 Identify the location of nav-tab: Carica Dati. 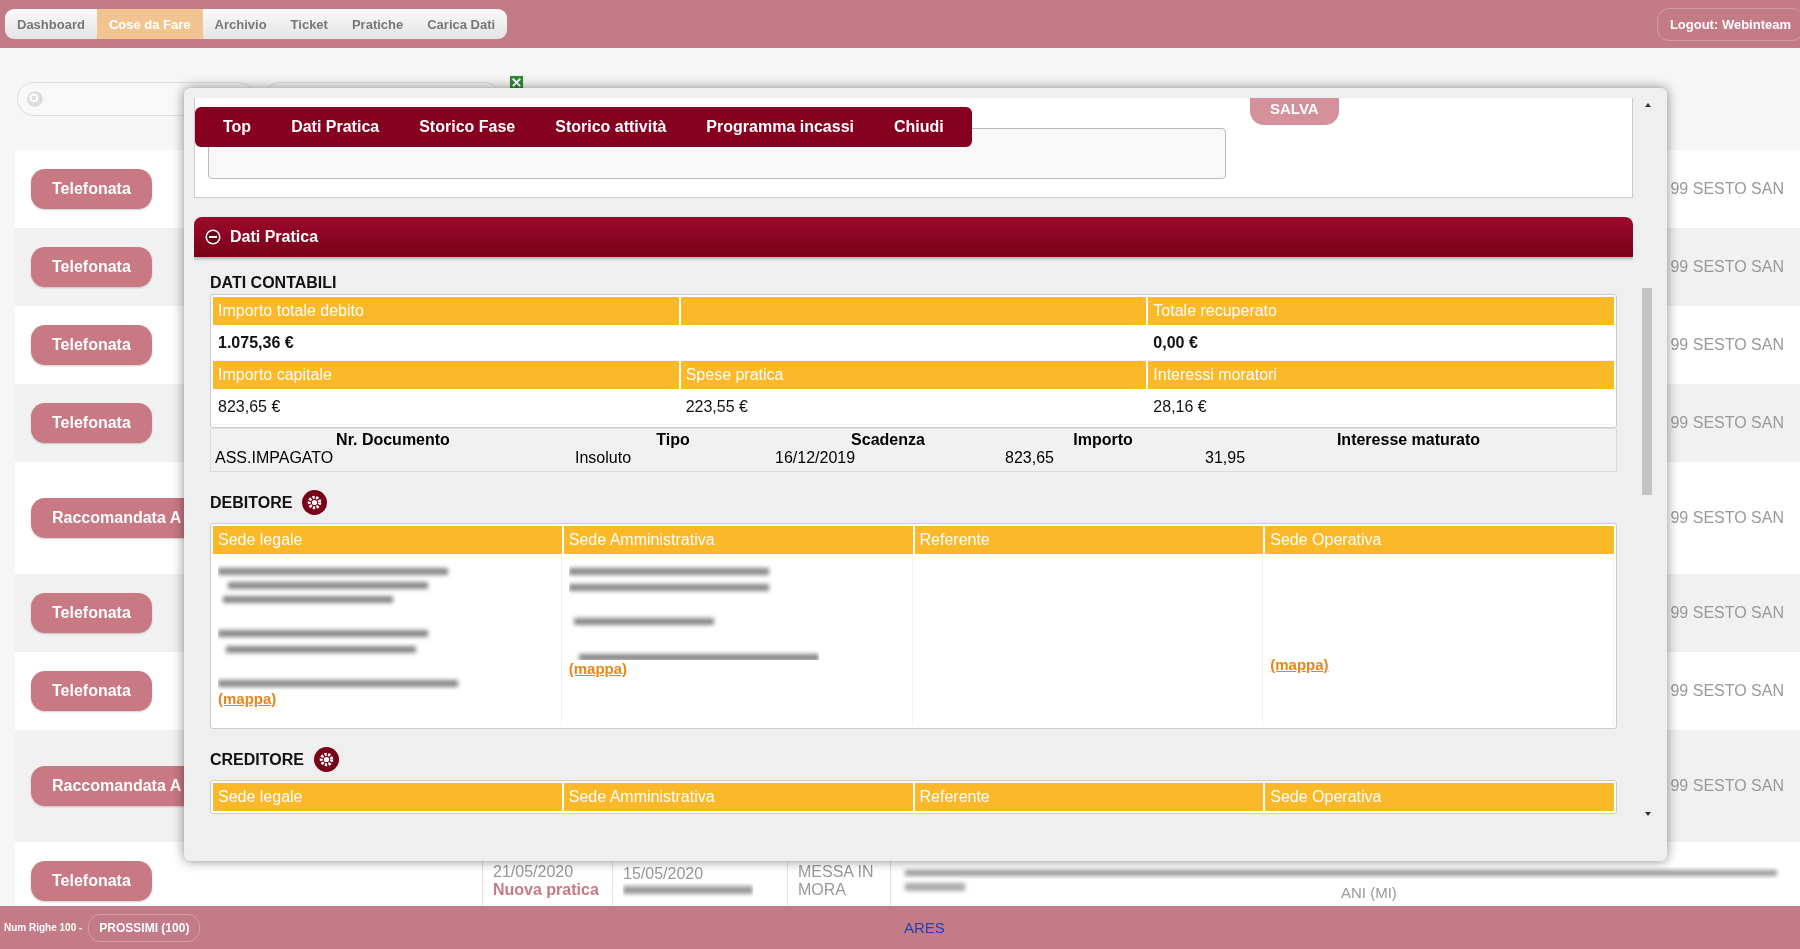
(461, 24).